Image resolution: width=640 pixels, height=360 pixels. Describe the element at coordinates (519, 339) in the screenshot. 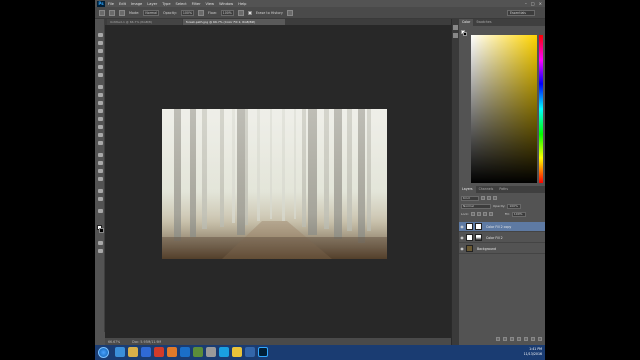

I see `new-adjustment-icon` at that location.